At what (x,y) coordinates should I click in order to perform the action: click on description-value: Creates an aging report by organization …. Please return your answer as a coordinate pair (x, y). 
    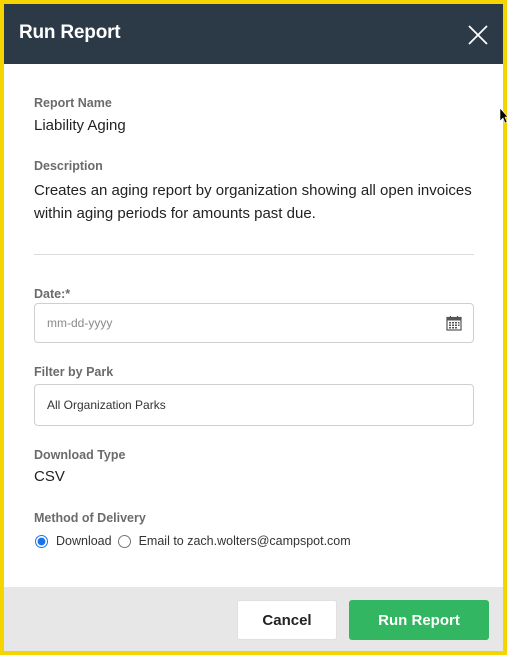
    Looking at the image, I should click on (253, 202).